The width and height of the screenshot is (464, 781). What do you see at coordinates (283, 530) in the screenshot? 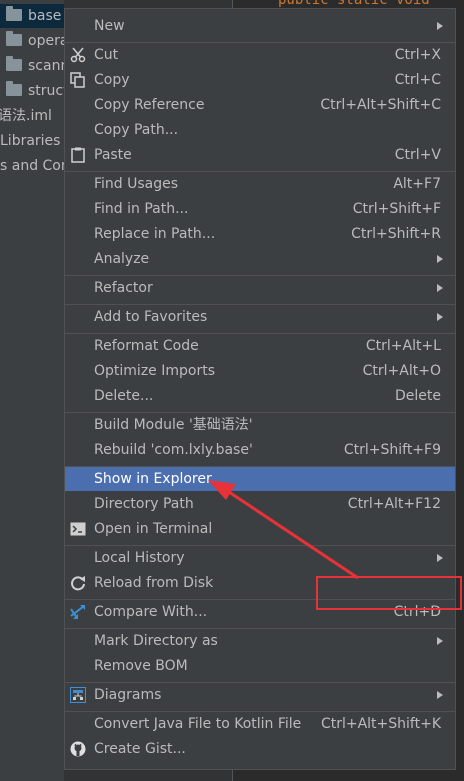
I see `annotation-arrow` at bounding box center [283, 530].